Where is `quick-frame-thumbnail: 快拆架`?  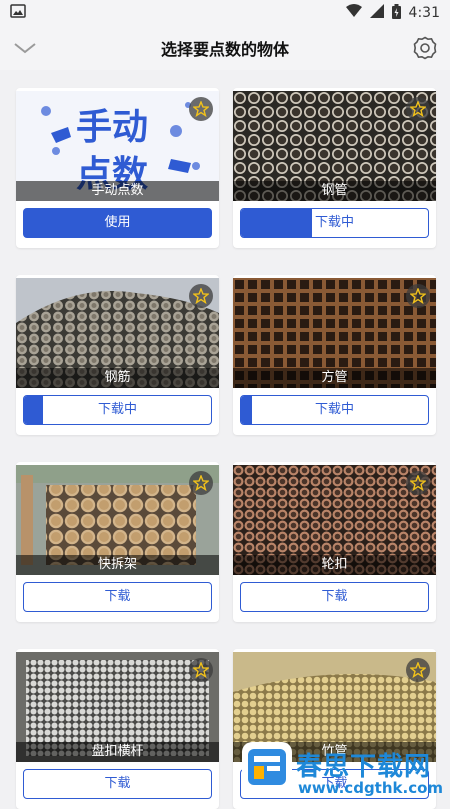 quick-frame-thumbnail: 快拆架 is located at coordinates (117, 520).